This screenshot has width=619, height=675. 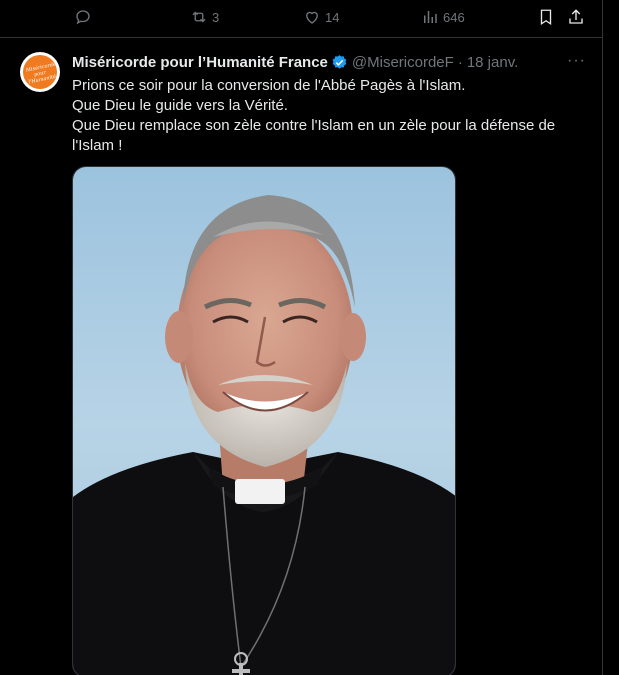 What do you see at coordinates (180, 105) in the screenshot?
I see `tweet-text-line: Que Dieu le guide vers la Vérité.` at bounding box center [180, 105].